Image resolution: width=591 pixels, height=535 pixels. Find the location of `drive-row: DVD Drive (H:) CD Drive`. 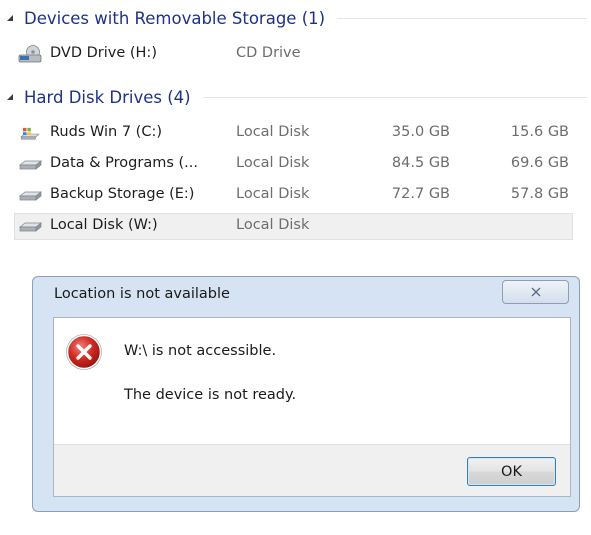

drive-row: DVD Drive (H:) CD Drive is located at coordinates (293, 54).